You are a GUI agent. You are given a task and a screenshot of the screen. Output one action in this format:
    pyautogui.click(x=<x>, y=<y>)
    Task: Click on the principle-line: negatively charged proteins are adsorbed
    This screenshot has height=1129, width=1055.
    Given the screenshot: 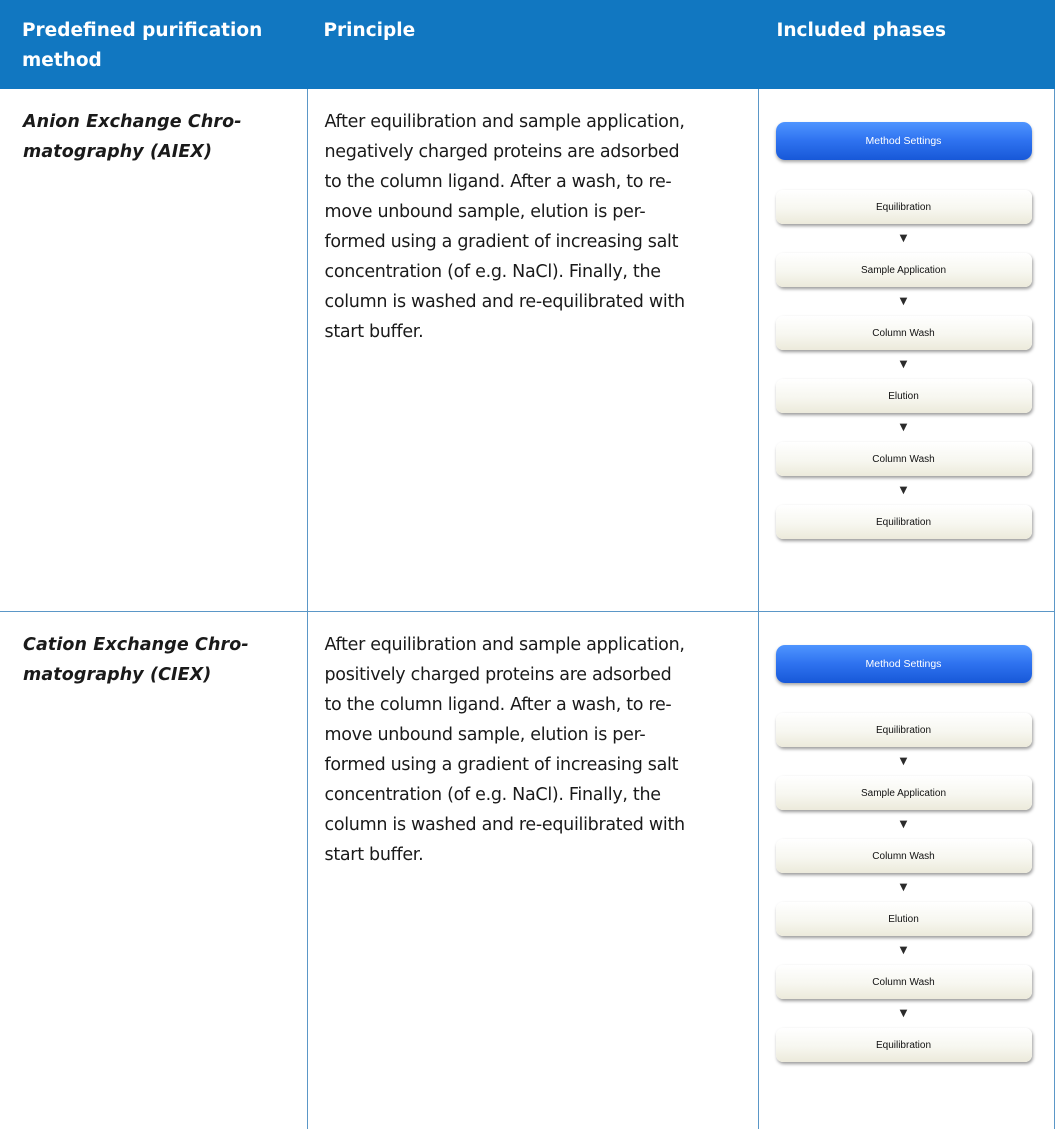 What is the action you would take?
    pyautogui.click(x=502, y=152)
    